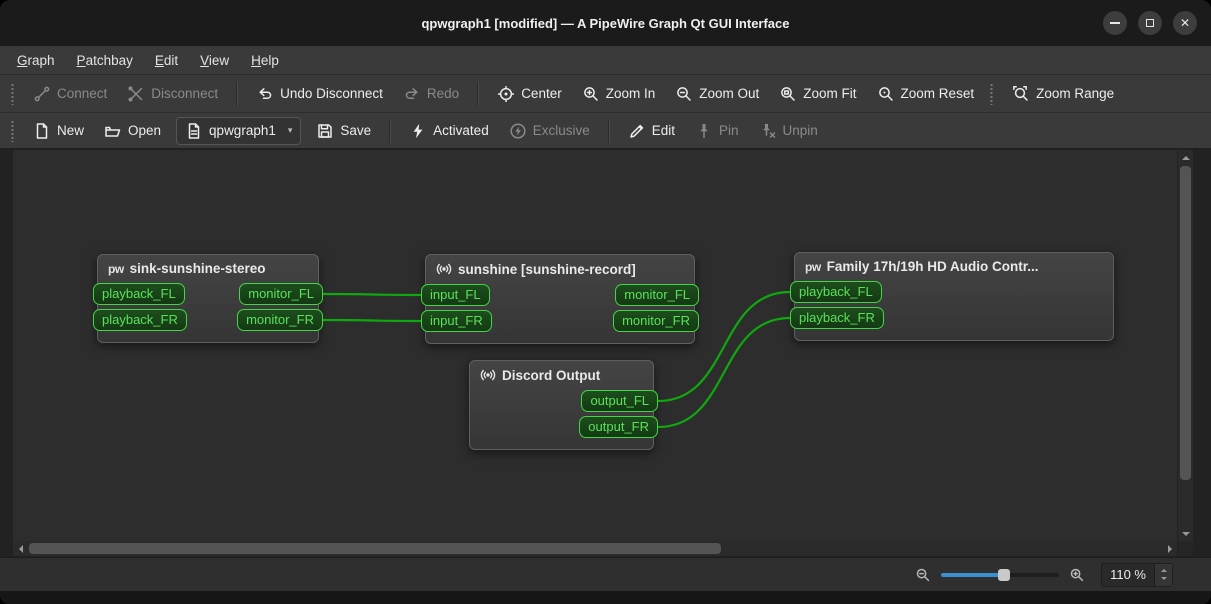 This screenshot has width=1211, height=604. I want to click on zoom-in-button: Zoom In, so click(619, 94).